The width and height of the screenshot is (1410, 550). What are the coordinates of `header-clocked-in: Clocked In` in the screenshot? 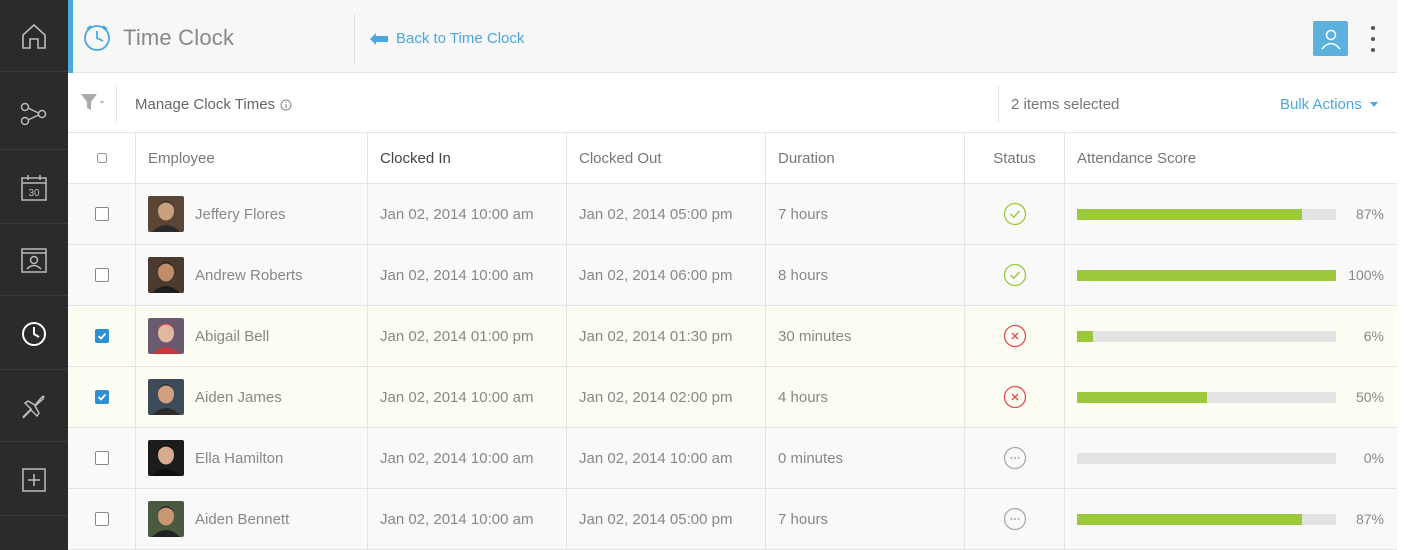 It's located at (467, 158).